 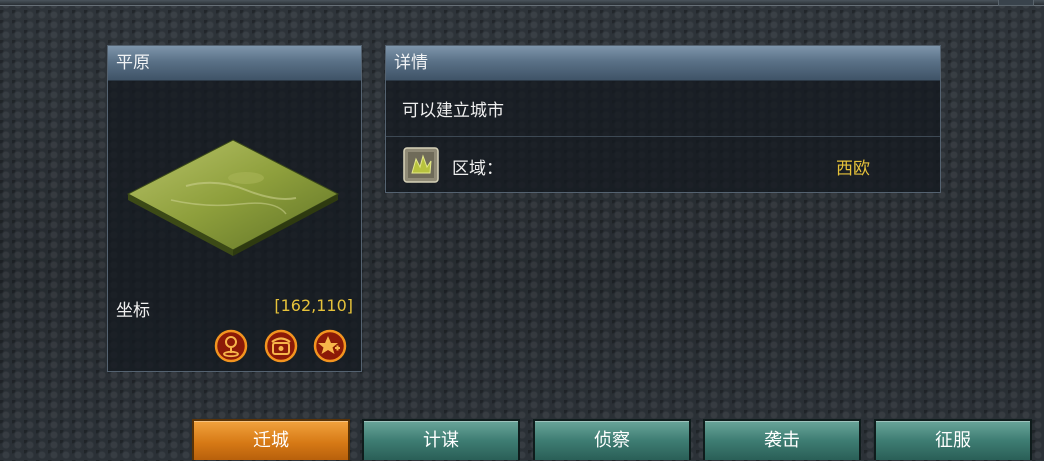 I want to click on raid-button: 袭击, so click(x=782, y=439).